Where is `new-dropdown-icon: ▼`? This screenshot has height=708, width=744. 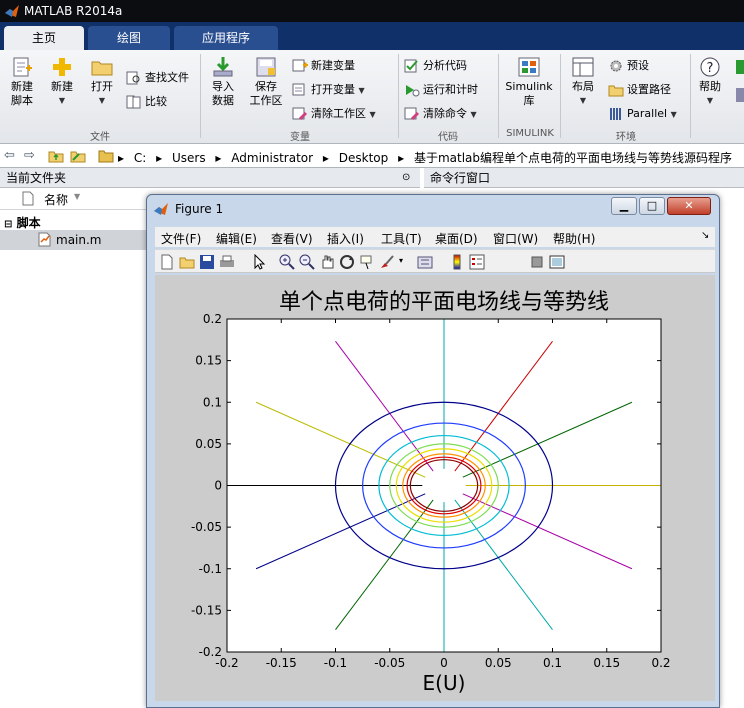
new-dropdown-icon: ▼ is located at coordinates (62, 101).